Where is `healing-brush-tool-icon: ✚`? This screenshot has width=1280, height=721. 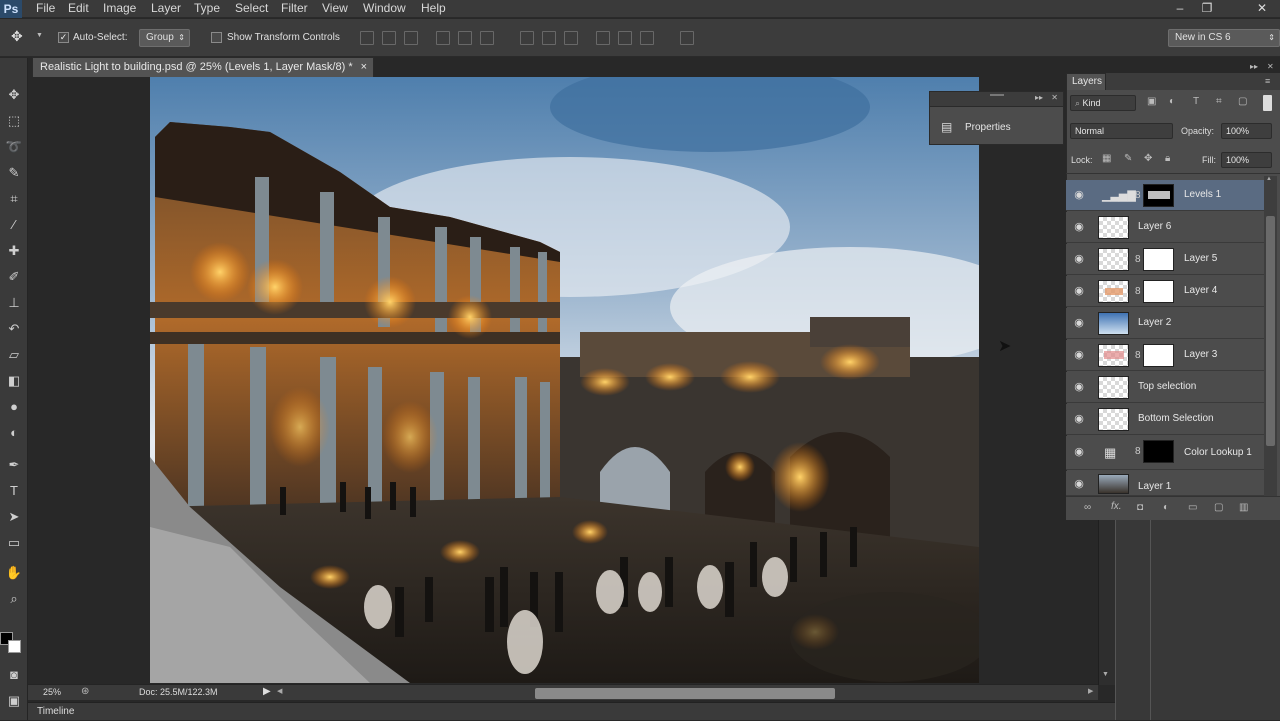
healing-brush-tool-icon: ✚ is located at coordinates (14, 251).